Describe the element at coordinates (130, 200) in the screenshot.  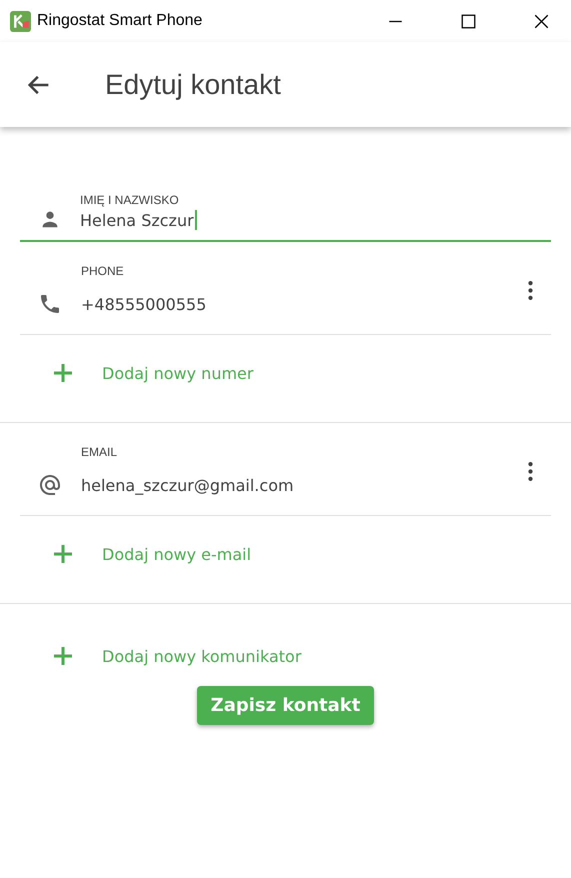
I see `field-label: IMIĘ I NAZWISKO` at that location.